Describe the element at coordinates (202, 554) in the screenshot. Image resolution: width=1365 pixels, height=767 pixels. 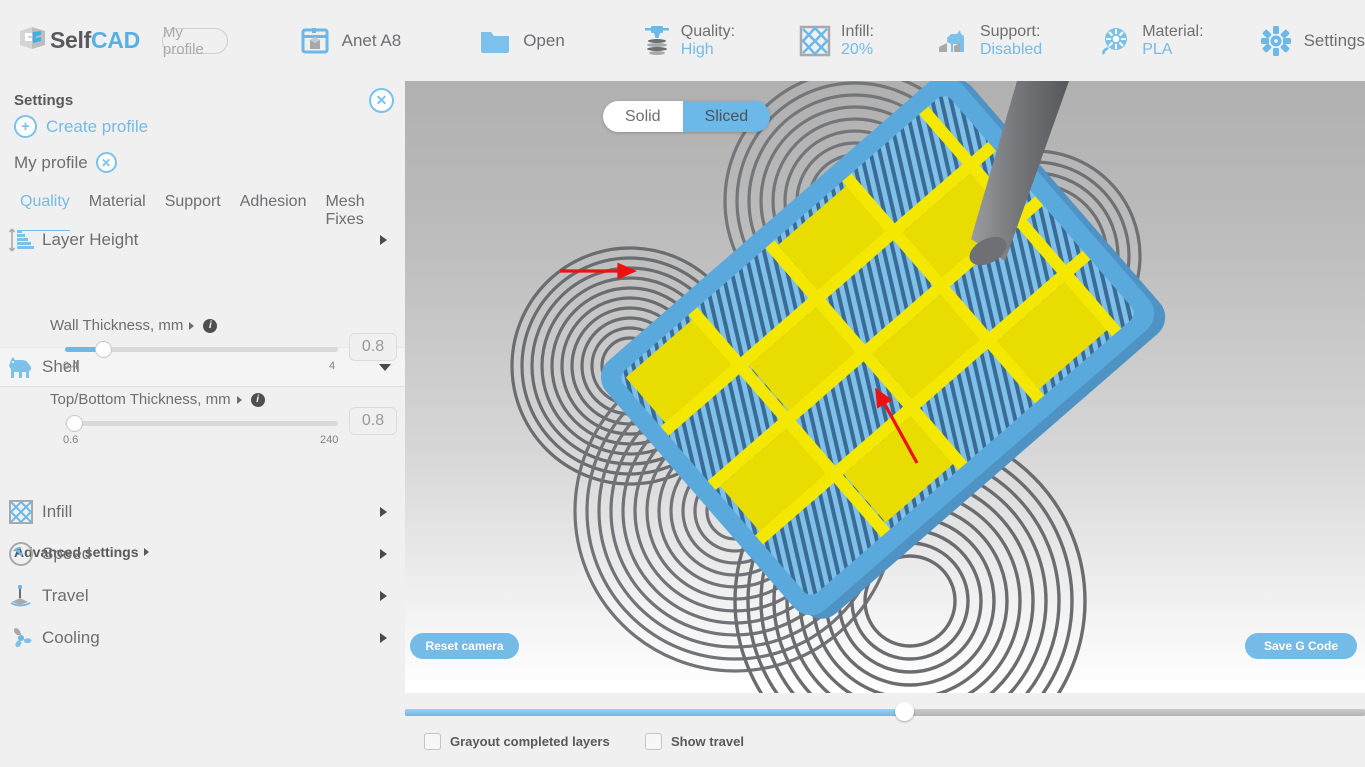
I see `sidebar-item-speed: Speed` at that location.